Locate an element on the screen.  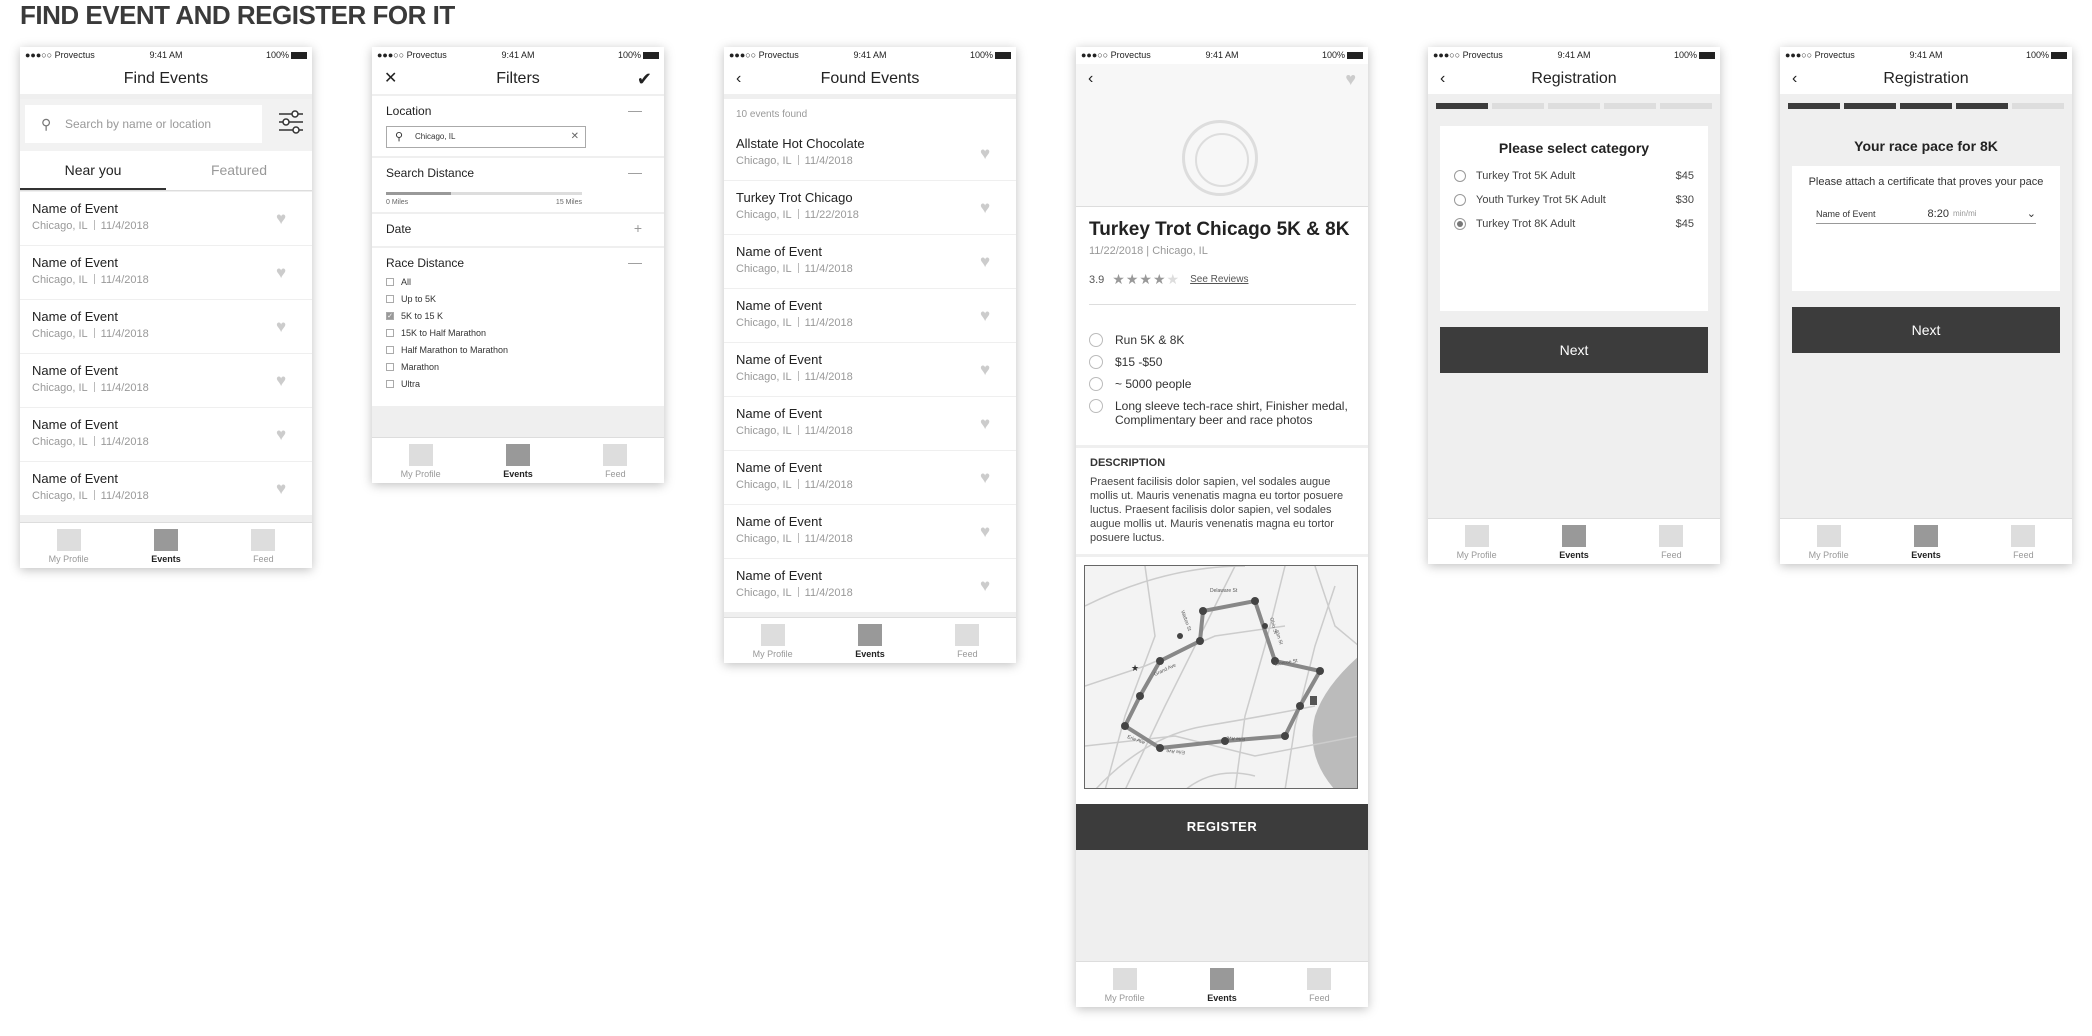
location-value: Chicago, IL is located at coordinates (435, 136).